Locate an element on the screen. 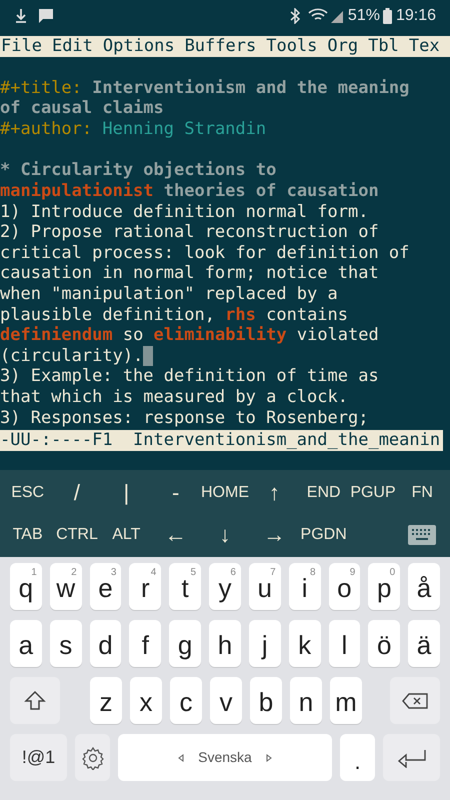 This screenshot has width=450, height=800. editor-line: (circularity). is located at coordinates (72, 356).